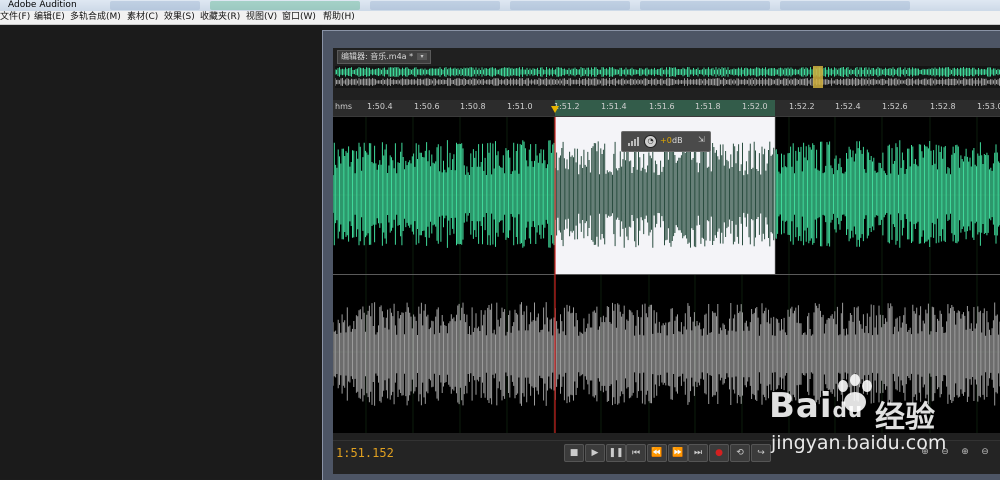 The height and width of the screenshot is (480, 1000). Describe the element at coordinates (339, 17) in the screenshot. I see `menu-help: 帮助(H)` at that location.